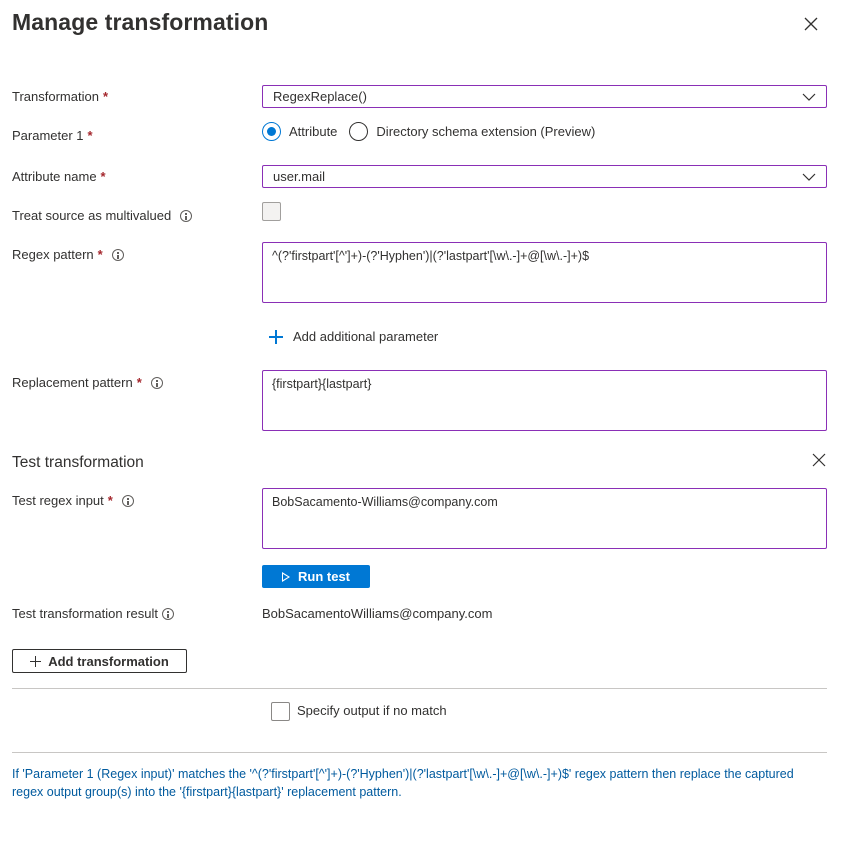 This screenshot has height=842, width=843. What do you see at coordinates (72, 382) in the screenshot?
I see `replacement-pattern-label-text: Replacement pattern` at bounding box center [72, 382].